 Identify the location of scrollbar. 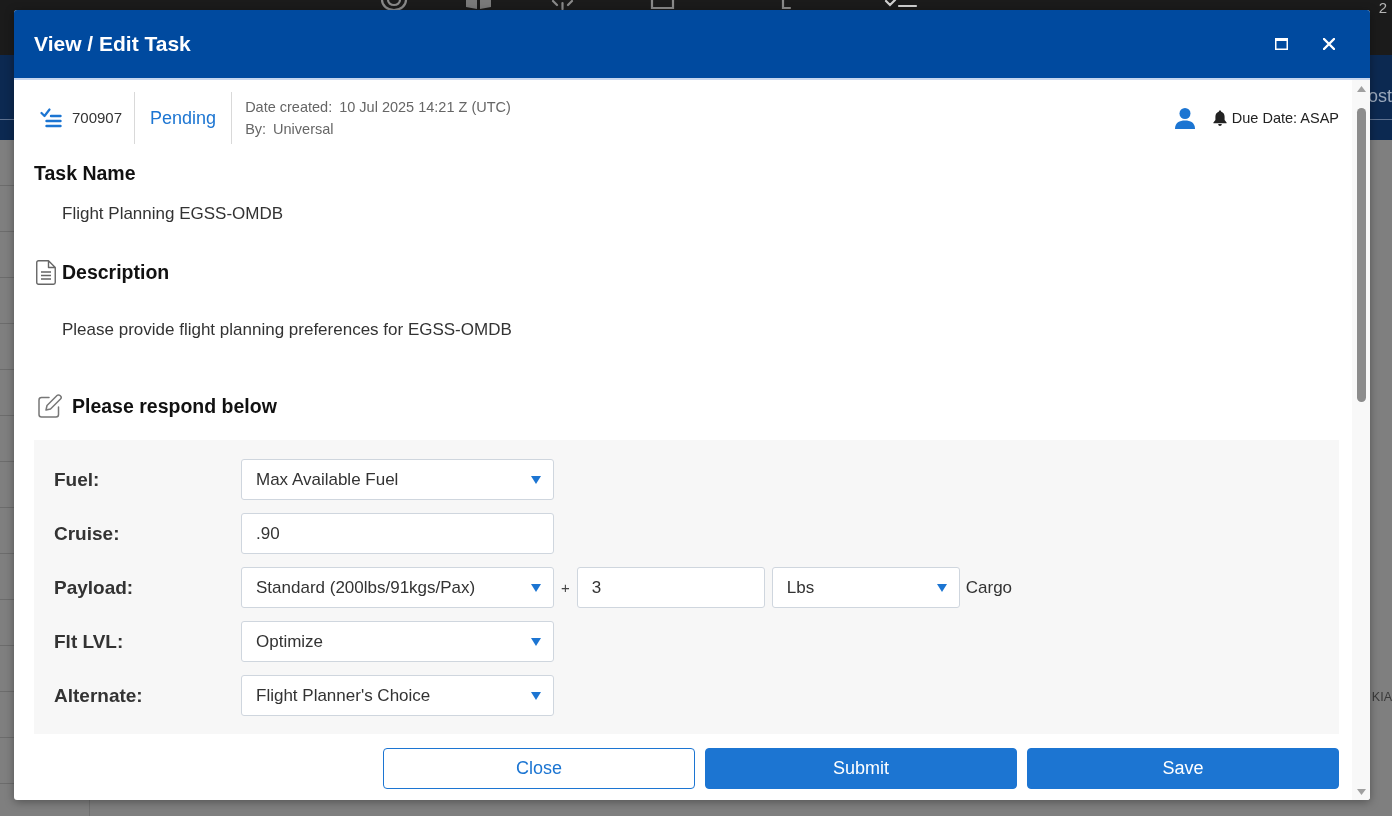
(1361, 440).